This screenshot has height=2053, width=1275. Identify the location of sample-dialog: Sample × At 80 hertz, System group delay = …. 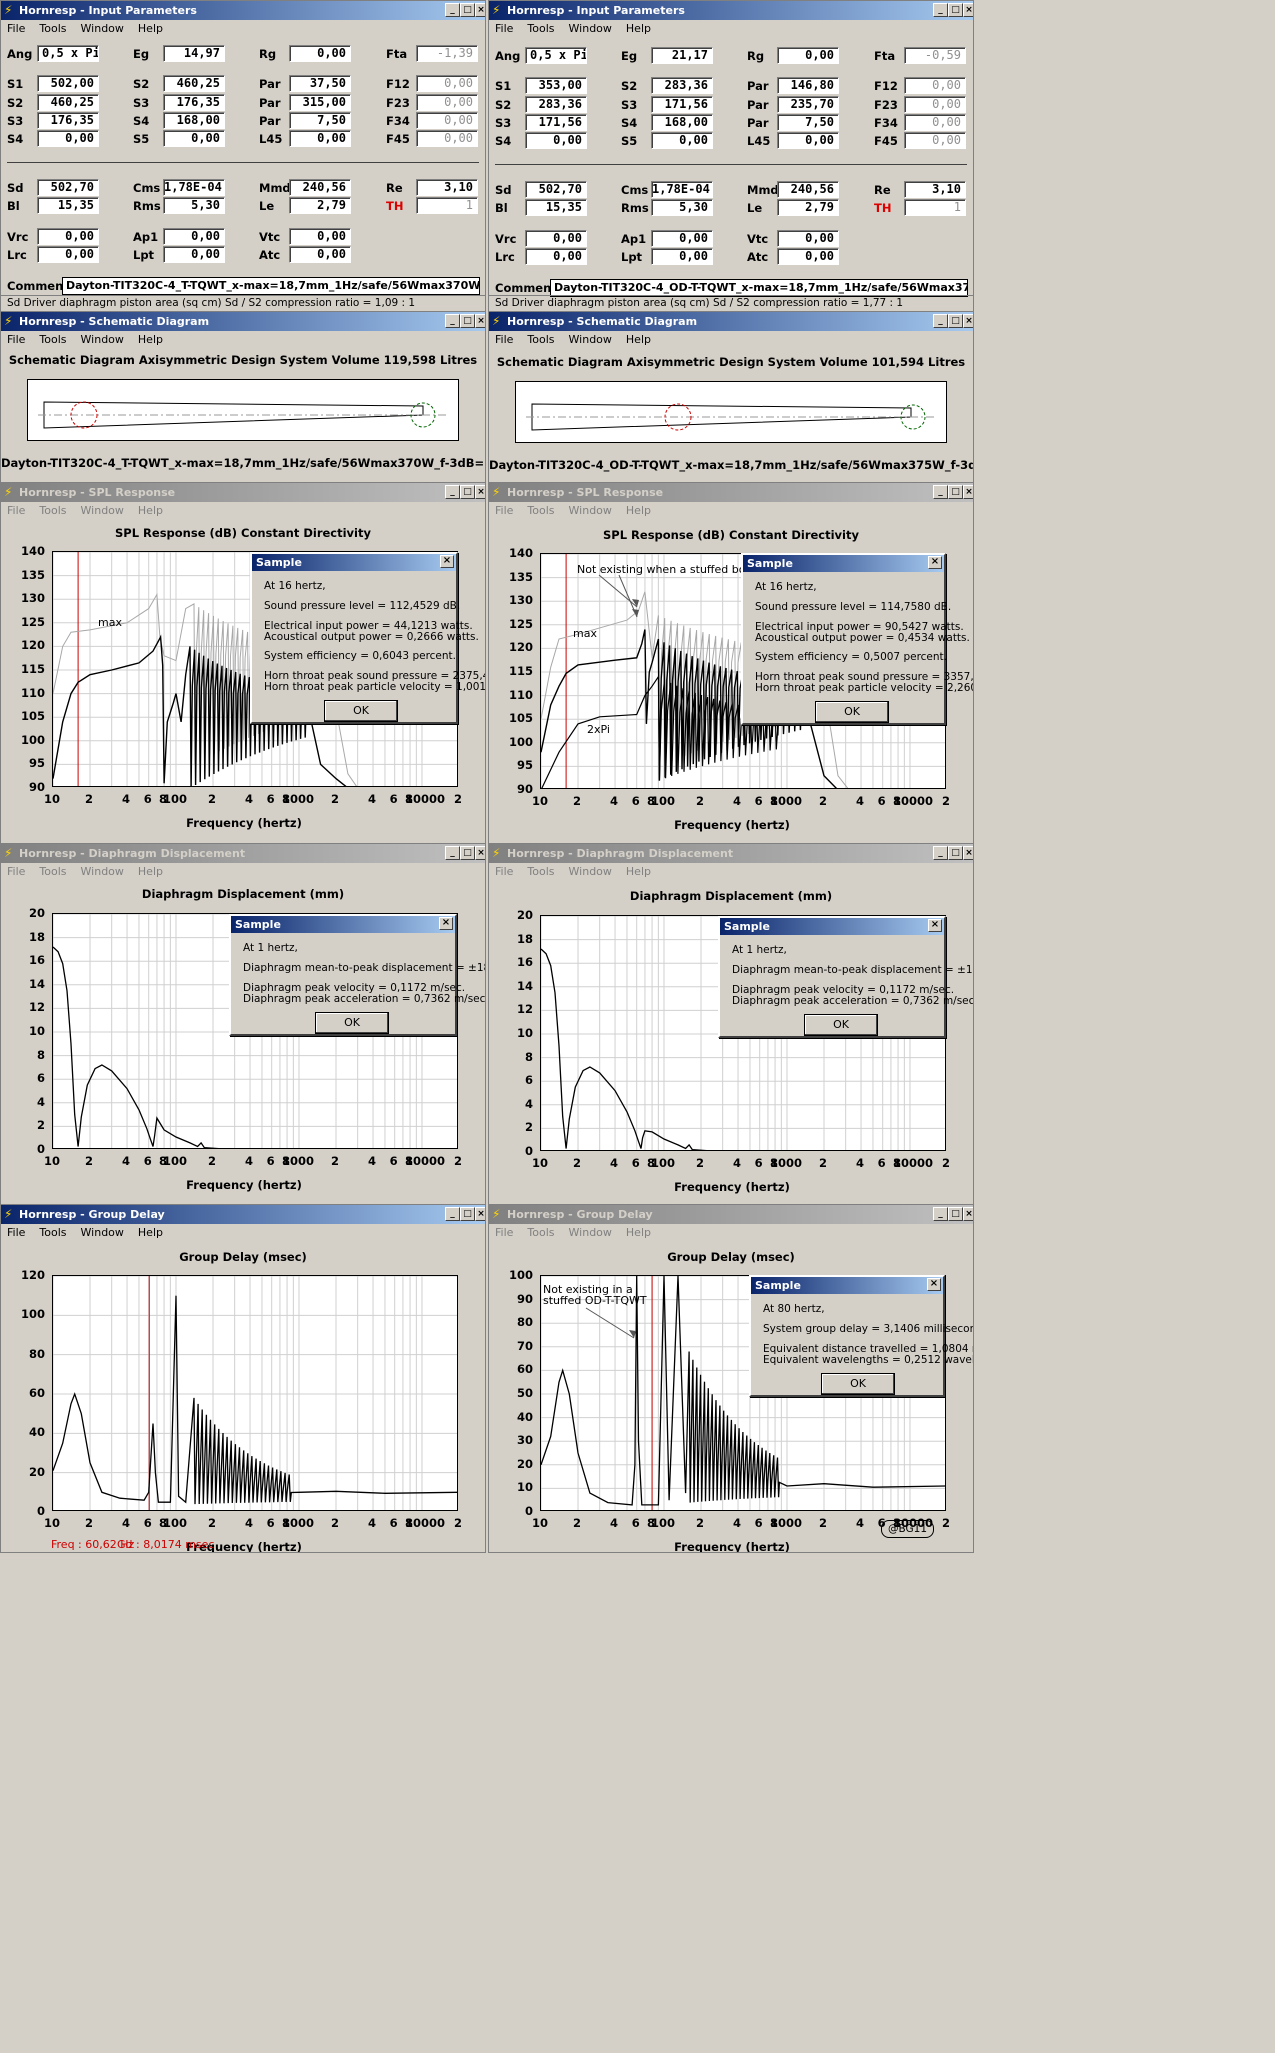
(861, 1336).